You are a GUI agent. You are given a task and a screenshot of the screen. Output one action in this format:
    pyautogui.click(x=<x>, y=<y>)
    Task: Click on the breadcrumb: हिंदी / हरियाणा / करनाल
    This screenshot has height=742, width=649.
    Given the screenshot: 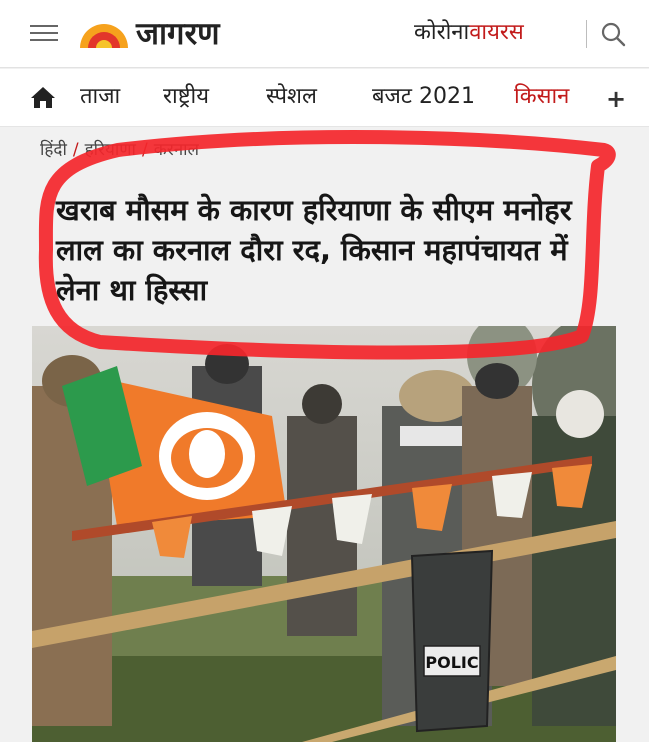 What is the action you would take?
    pyautogui.click(x=119, y=150)
    